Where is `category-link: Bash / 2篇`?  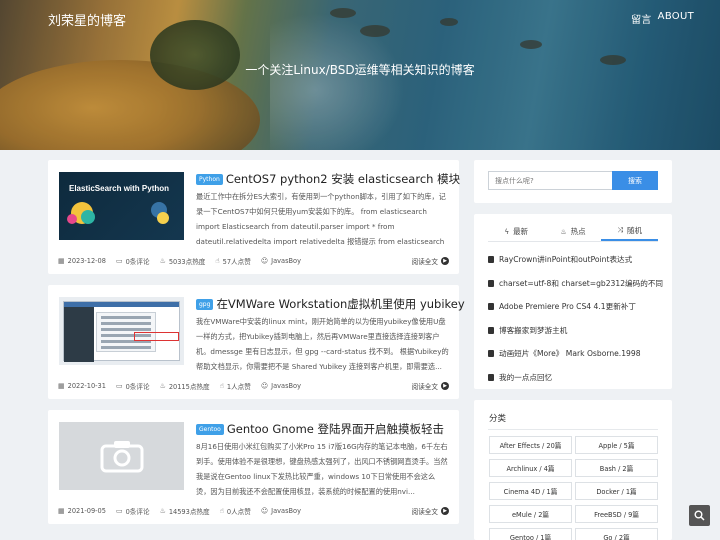 category-link: Bash / 2篇 is located at coordinates (616, 468).